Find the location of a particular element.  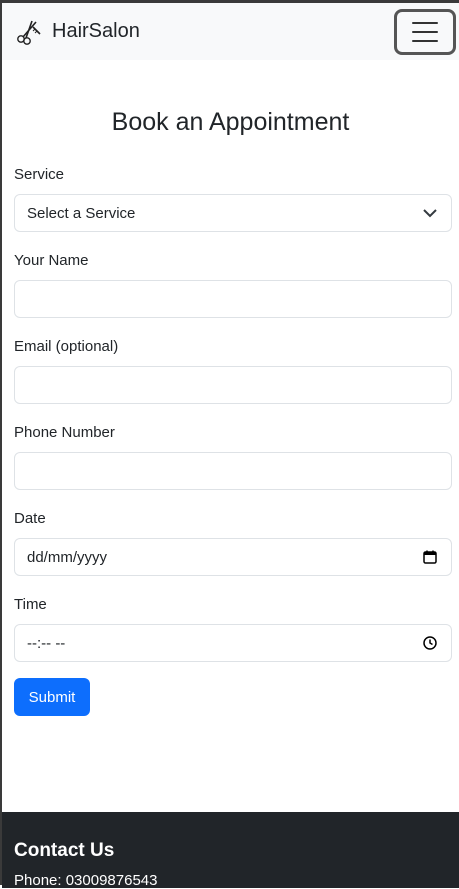

scissors-comb-icon is located at coordinates (29, 32).